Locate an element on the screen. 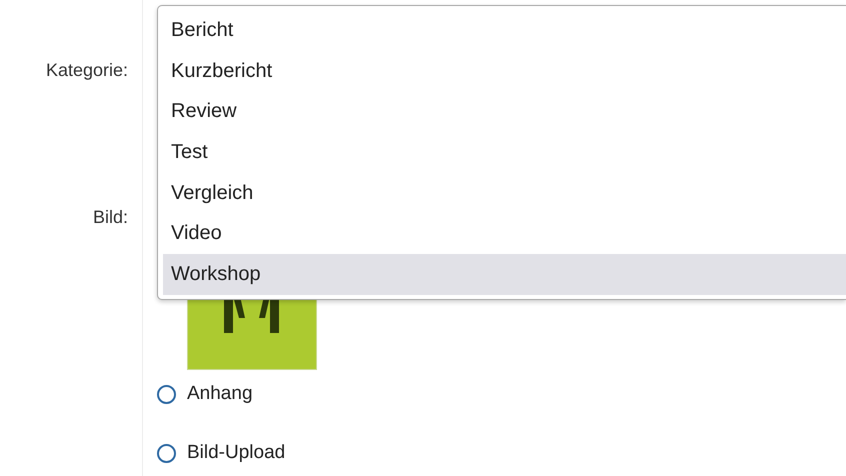 The width and height of the screenshot is (846, 476). dropdown-option: Workshop is located at coordinates (504, 274).